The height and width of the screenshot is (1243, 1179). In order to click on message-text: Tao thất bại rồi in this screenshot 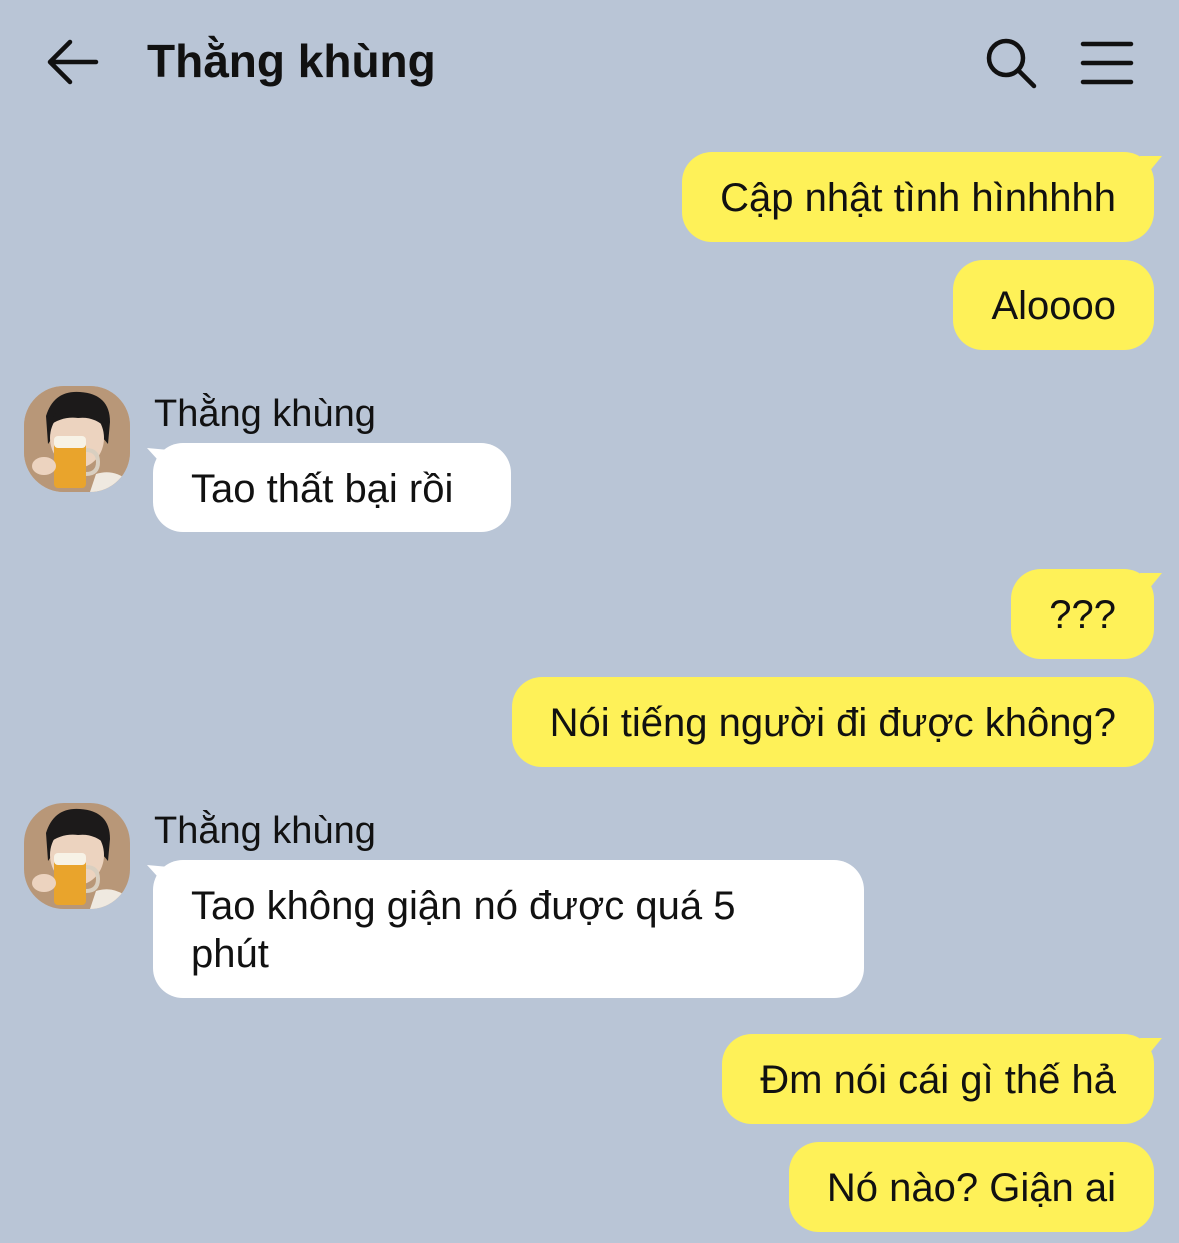, I will do `click(322, 489)`.